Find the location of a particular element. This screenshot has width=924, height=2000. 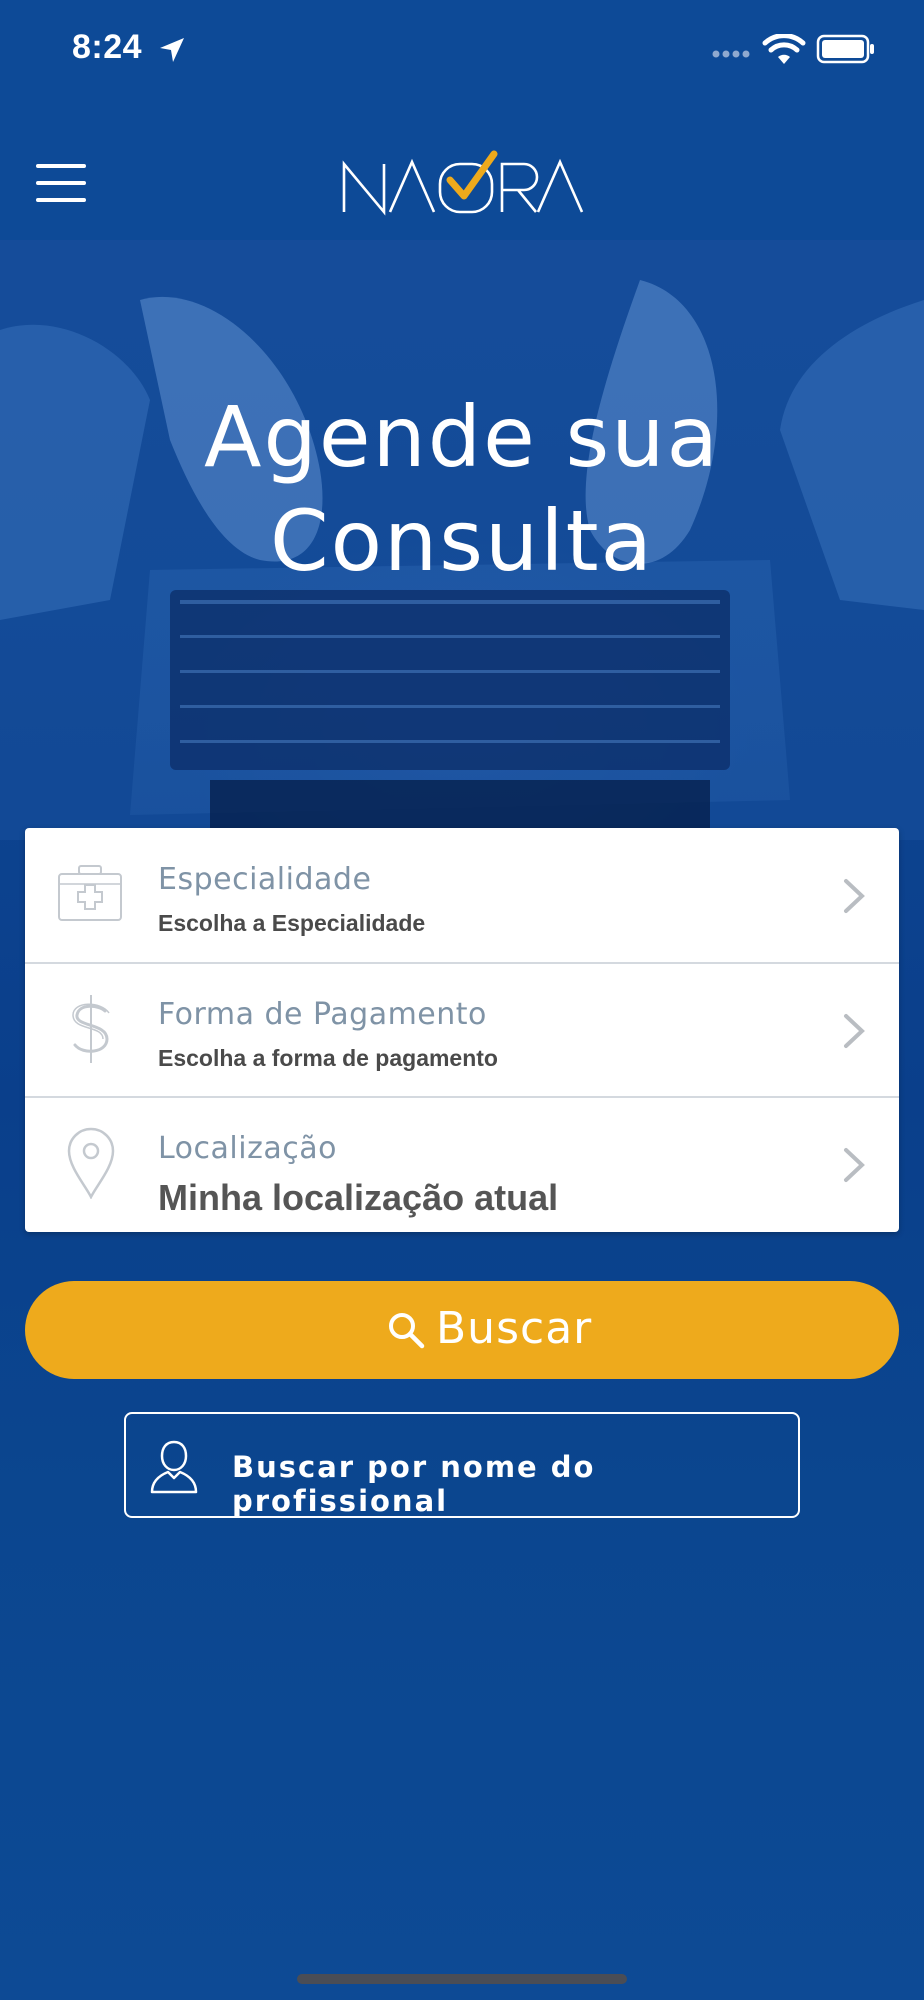

location-value: Minha localização atual is located at coordinates (358, 1197).